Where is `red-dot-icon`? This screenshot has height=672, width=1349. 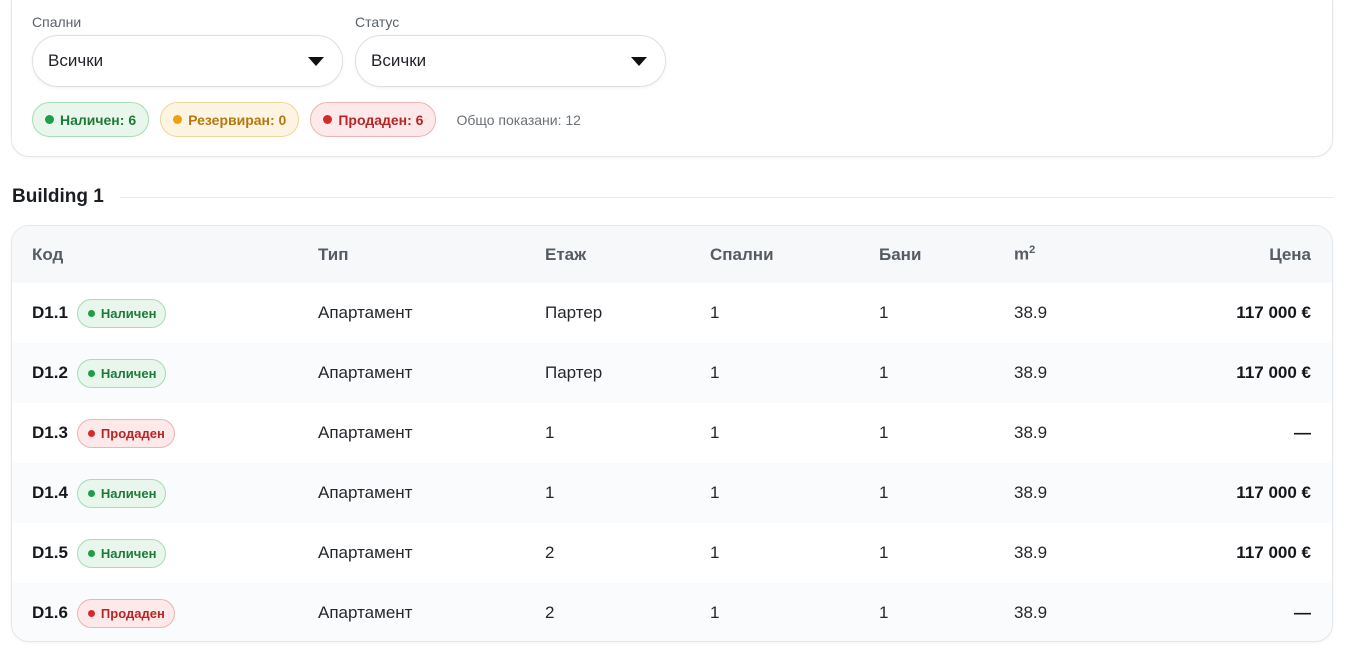
red-dot-icon is located at coordinates (328, 119).